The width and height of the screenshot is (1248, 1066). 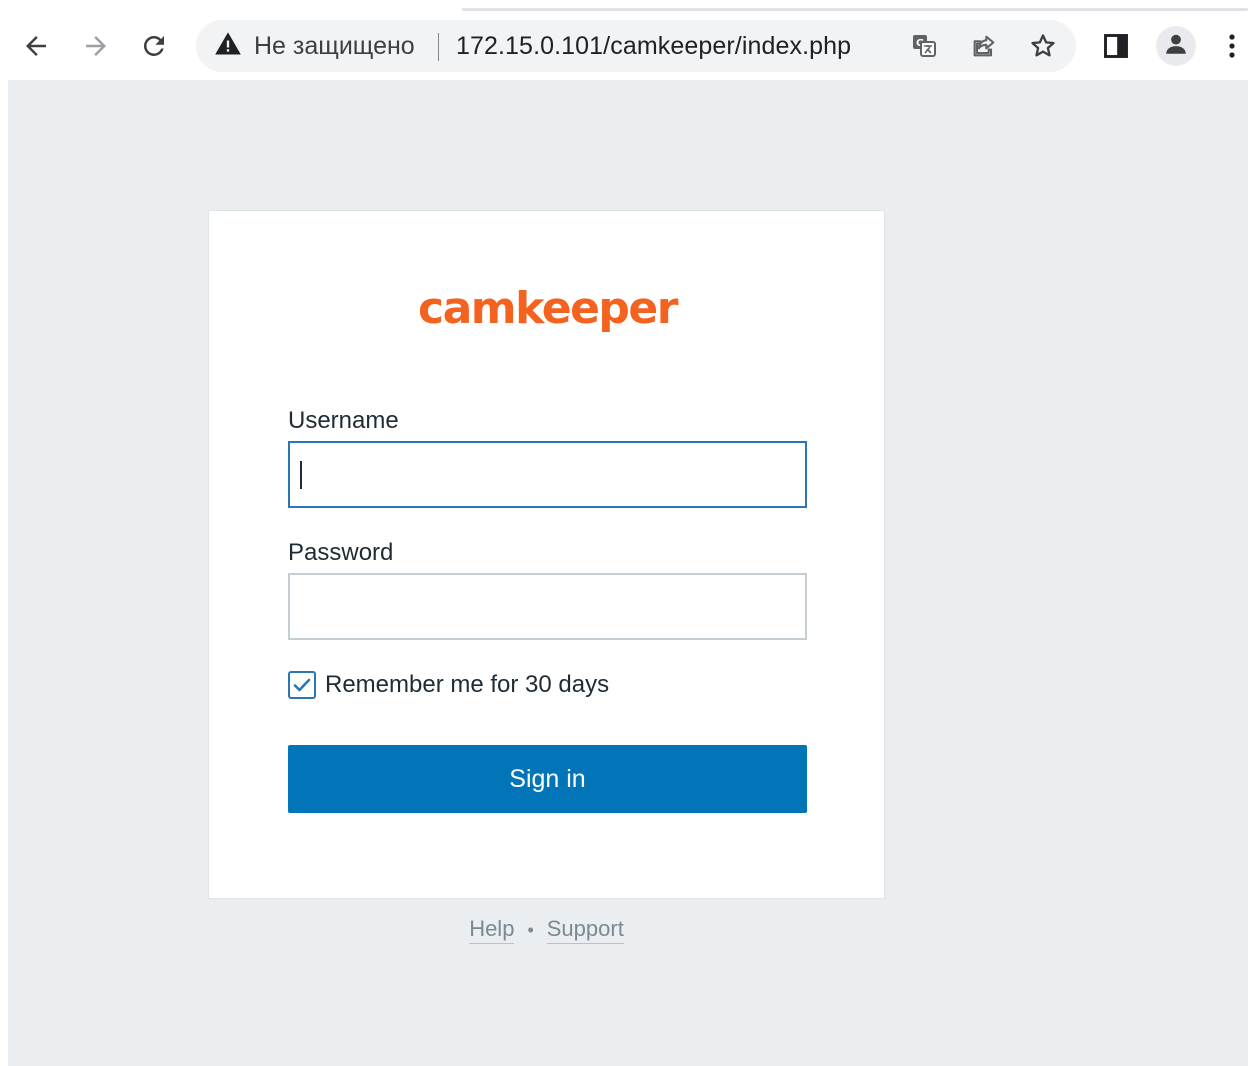 What do you see at coordinates (438, 47) in the screenshot?
I see `omnibox-divider` at bounding box center [438, 47].